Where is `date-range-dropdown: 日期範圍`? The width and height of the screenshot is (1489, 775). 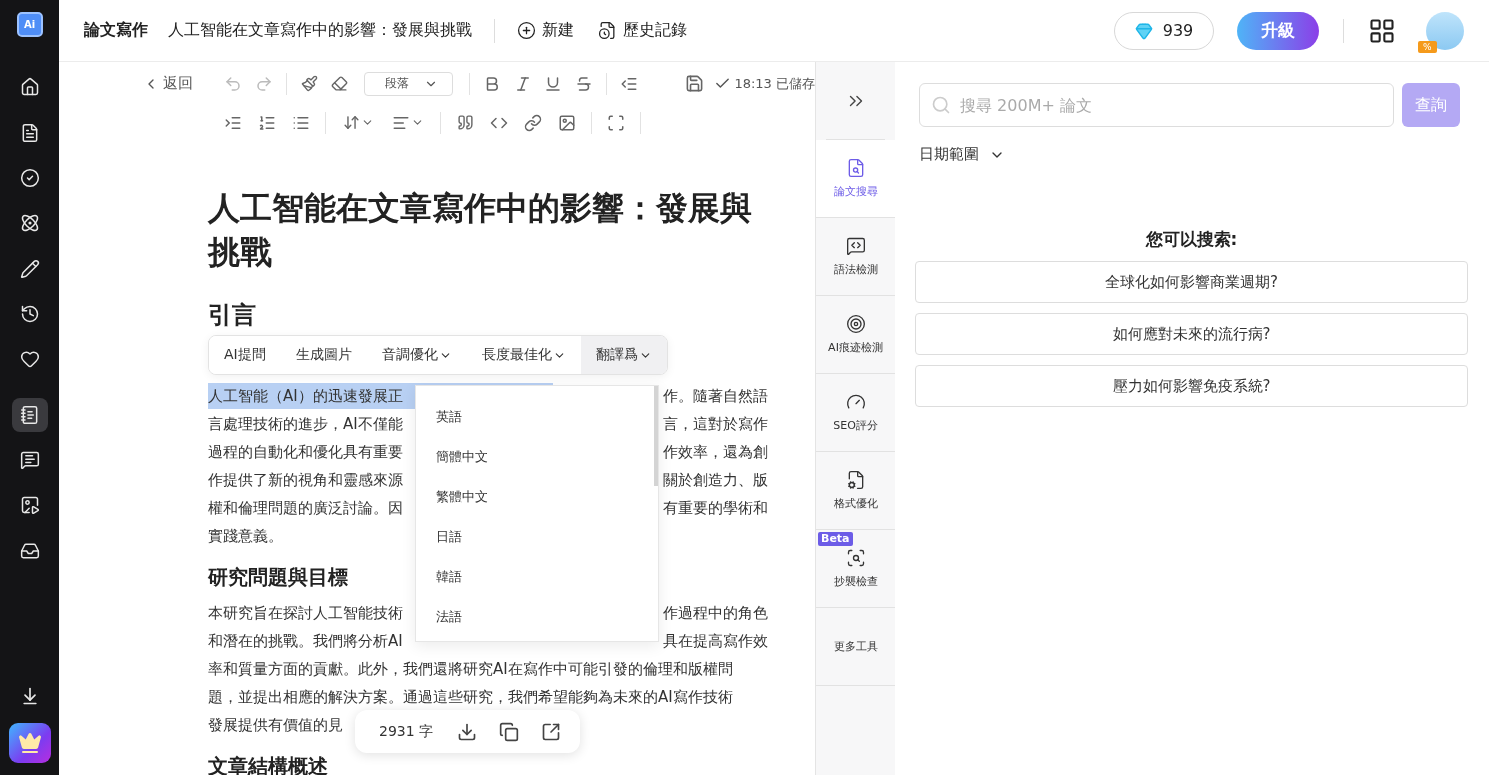
date-range-dropdown: 日期範圍 is located at coordinates (962, 154).